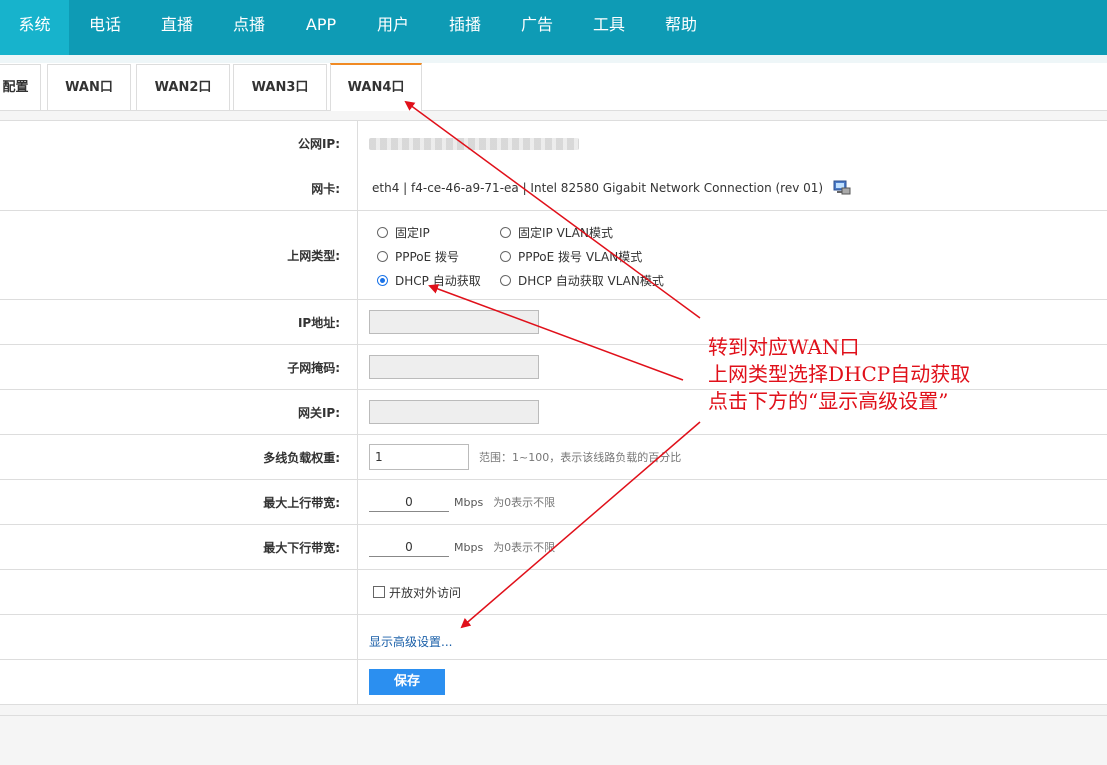 This screenshot has height=765, width=1107. What do you see at coordinates (379, 592) in the screenshot?
I see `open-access-checkbox` at bounding box center [379, 592].